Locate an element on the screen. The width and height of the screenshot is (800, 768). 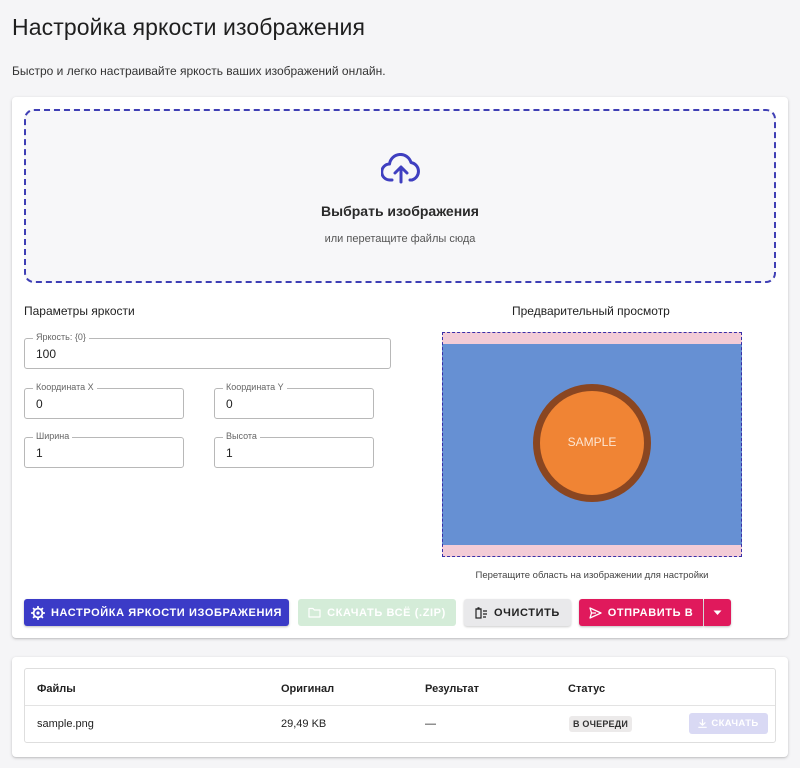
file-name: sample.png is located at coordinates (65, 724).